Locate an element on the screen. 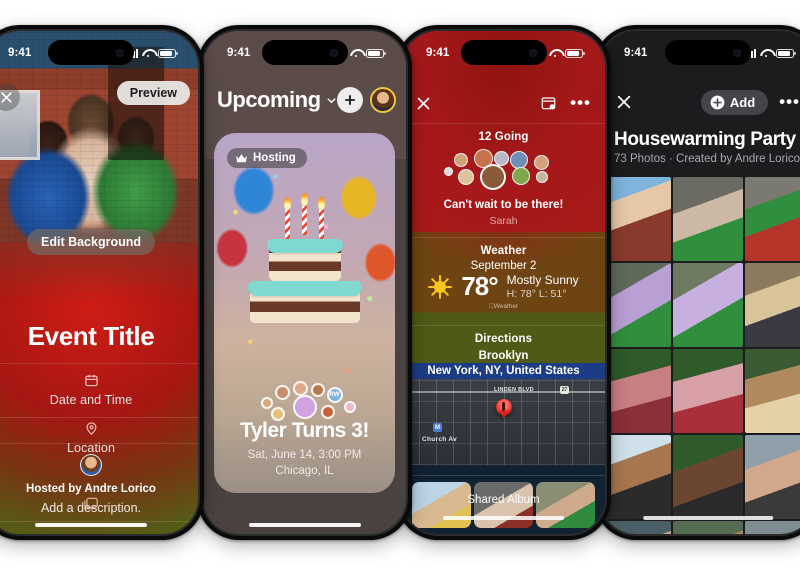  add-photos-button: Add is located at coordinates (734, 102).